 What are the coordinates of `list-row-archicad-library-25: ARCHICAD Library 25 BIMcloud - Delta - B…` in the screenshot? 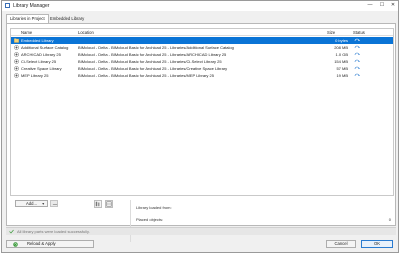 It's located at (202, 54).